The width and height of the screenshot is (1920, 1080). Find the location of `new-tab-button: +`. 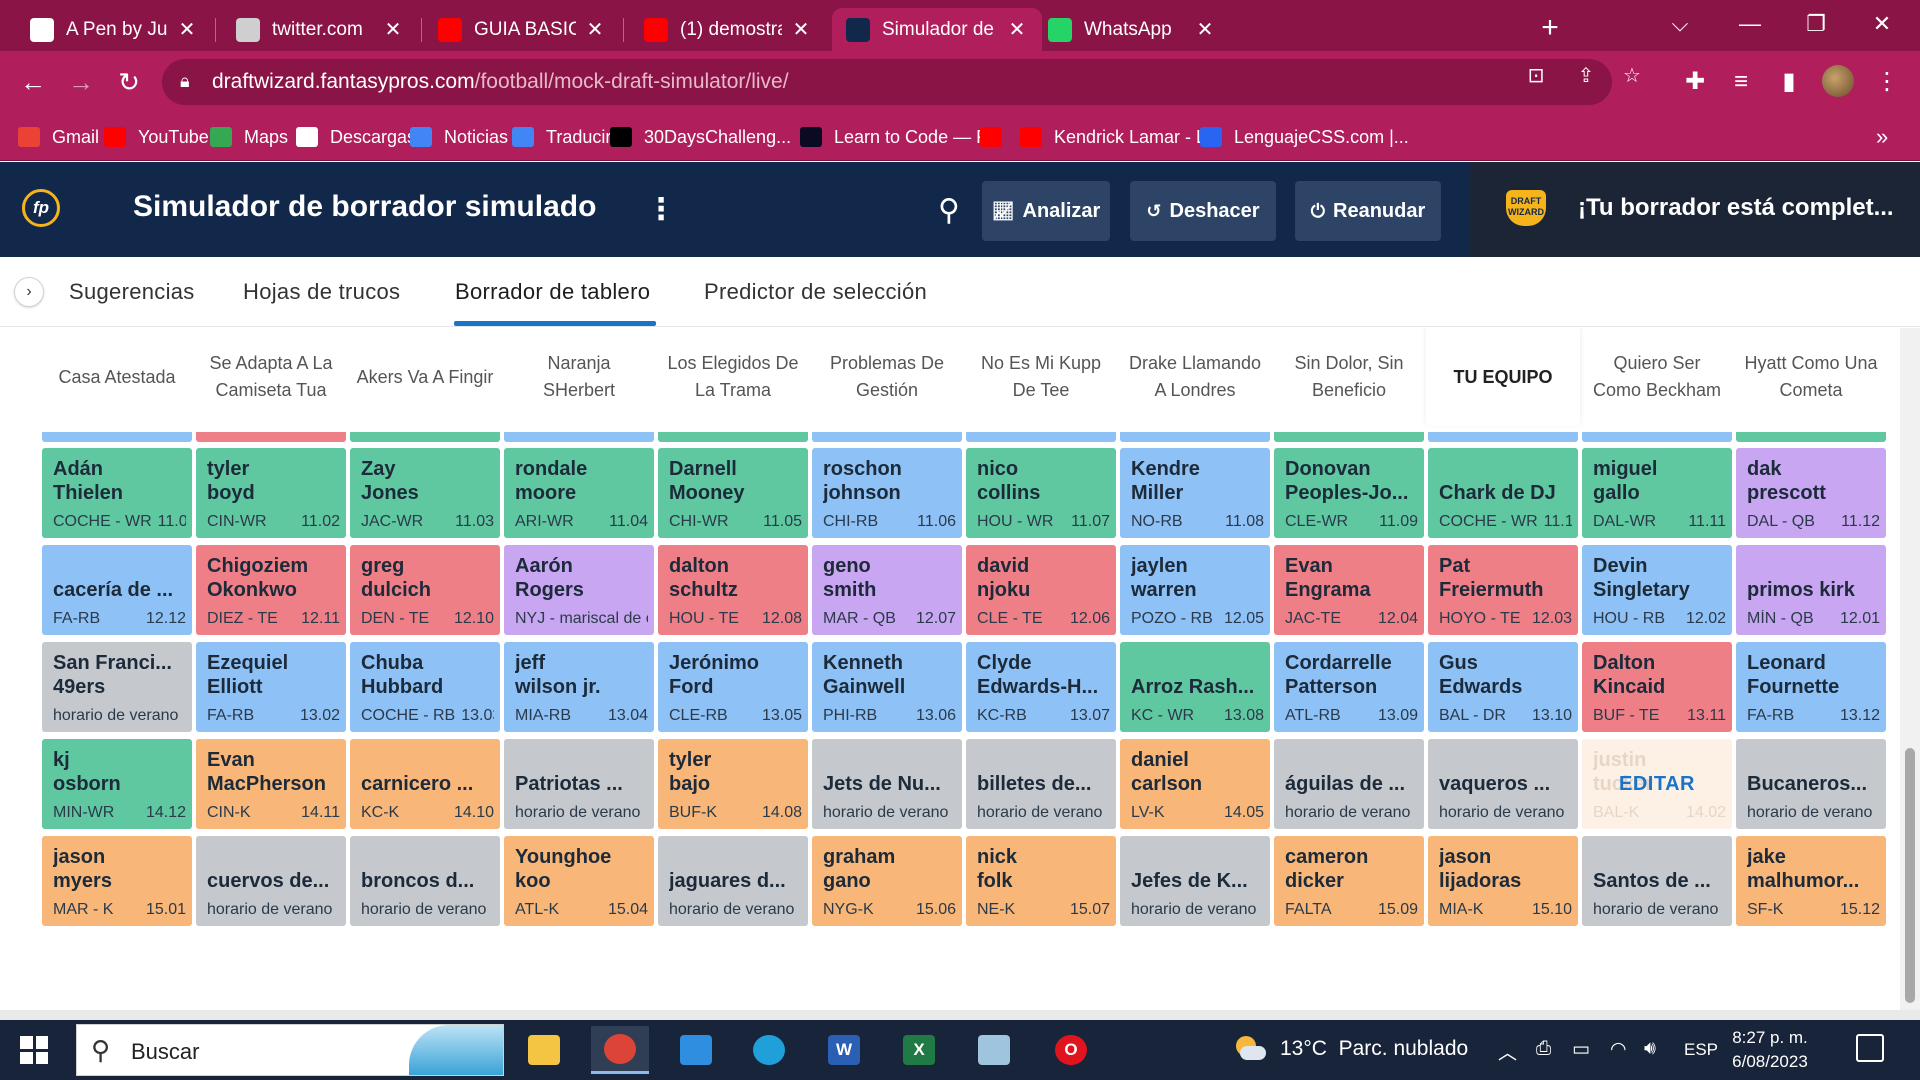

new-tab-button: + is located at coordinates (1550, 28).